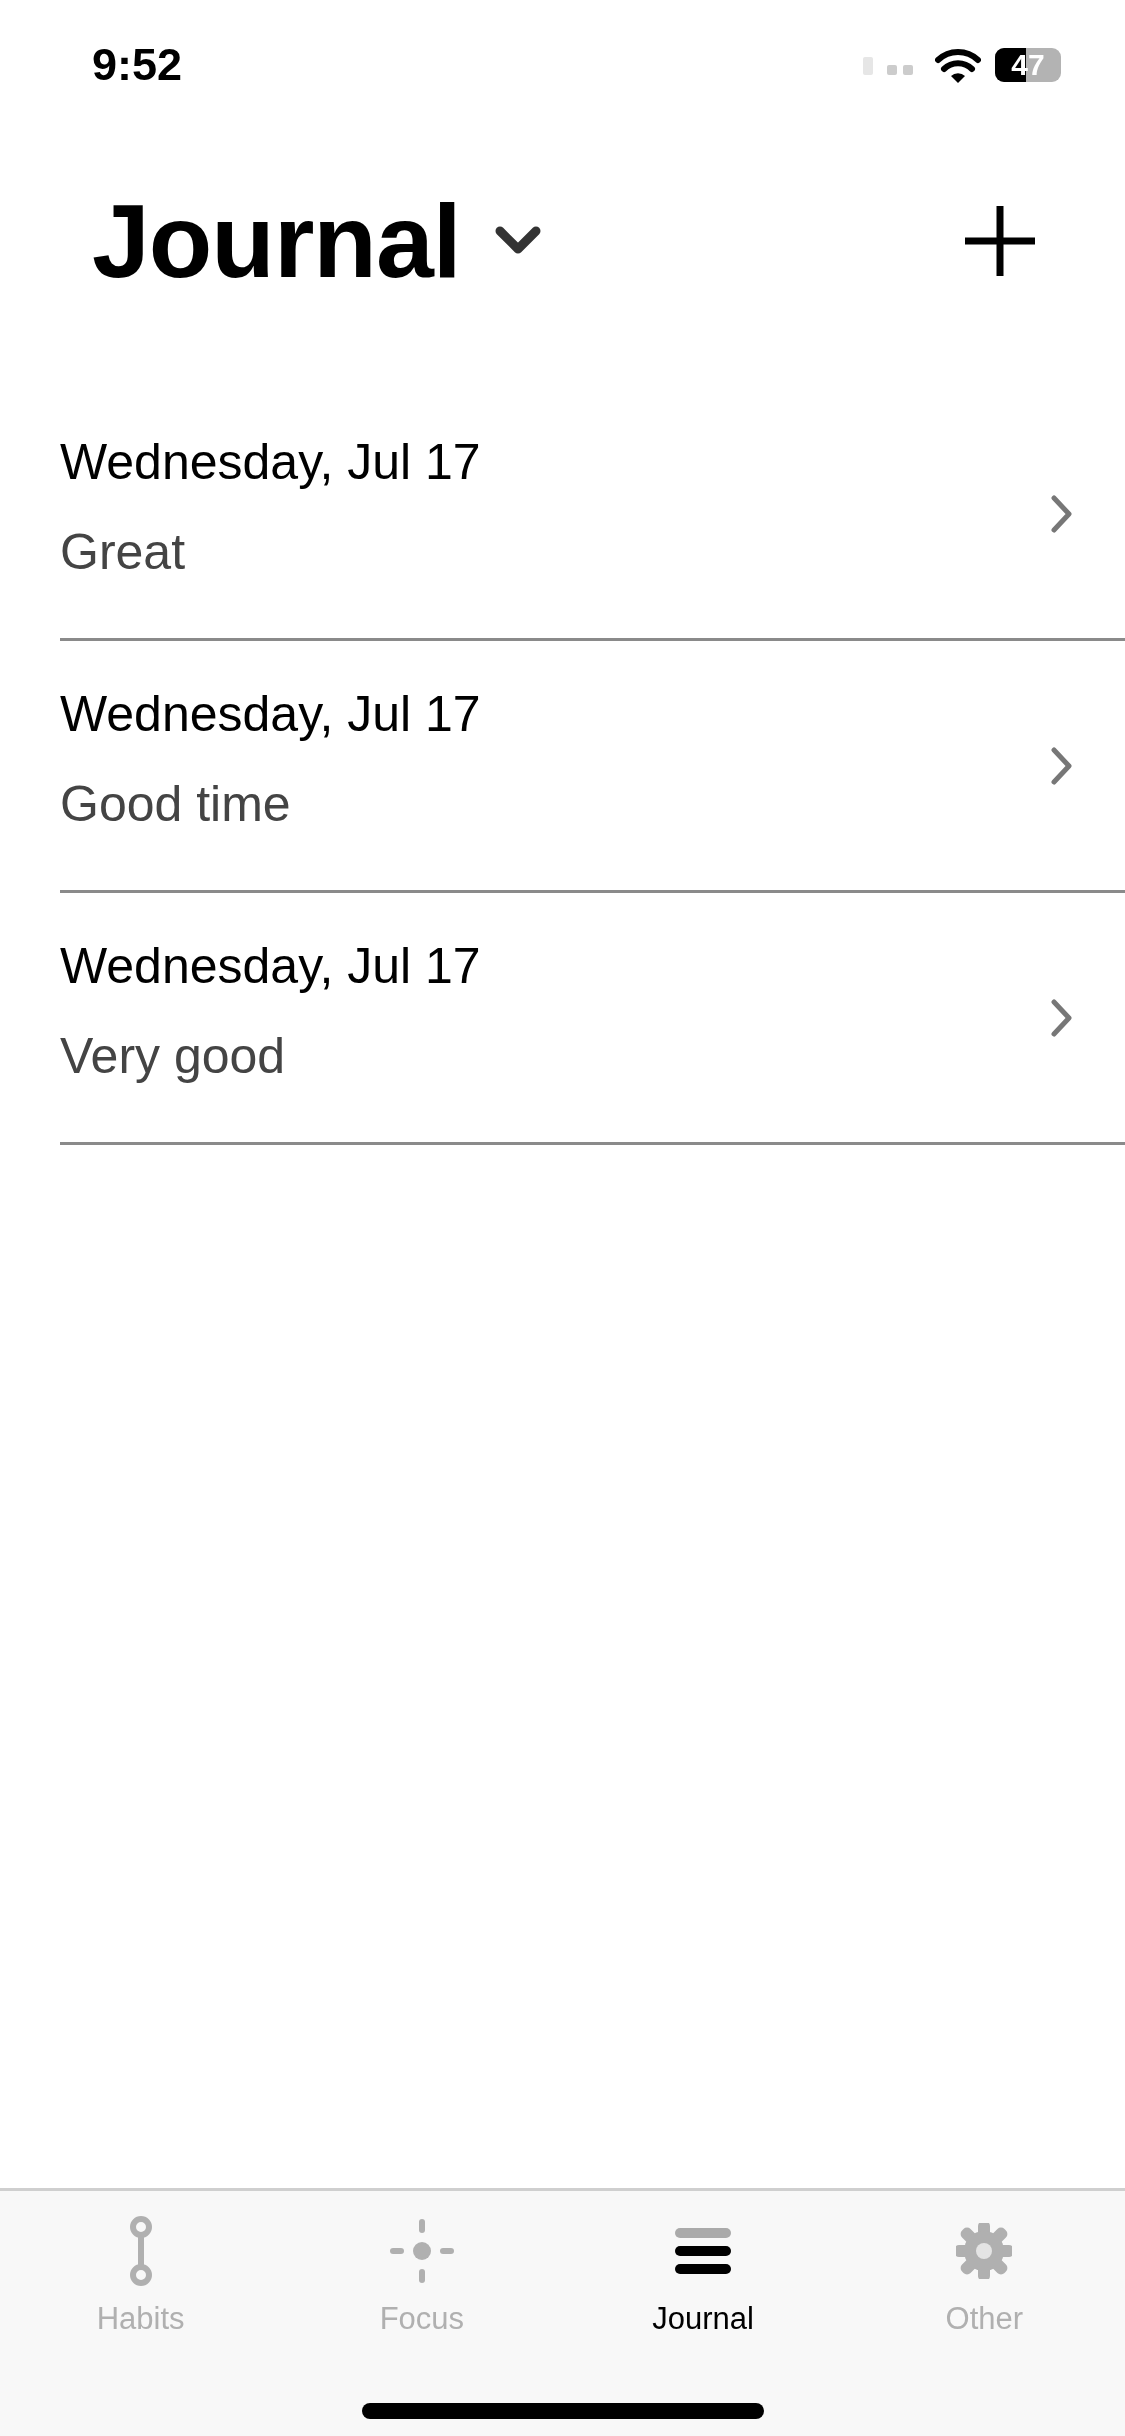 This screenshot has width=1125, height=2436. Describe the element at coordinates (421, 2251) in the screenshot. I see `crosshair-icon` at that location.